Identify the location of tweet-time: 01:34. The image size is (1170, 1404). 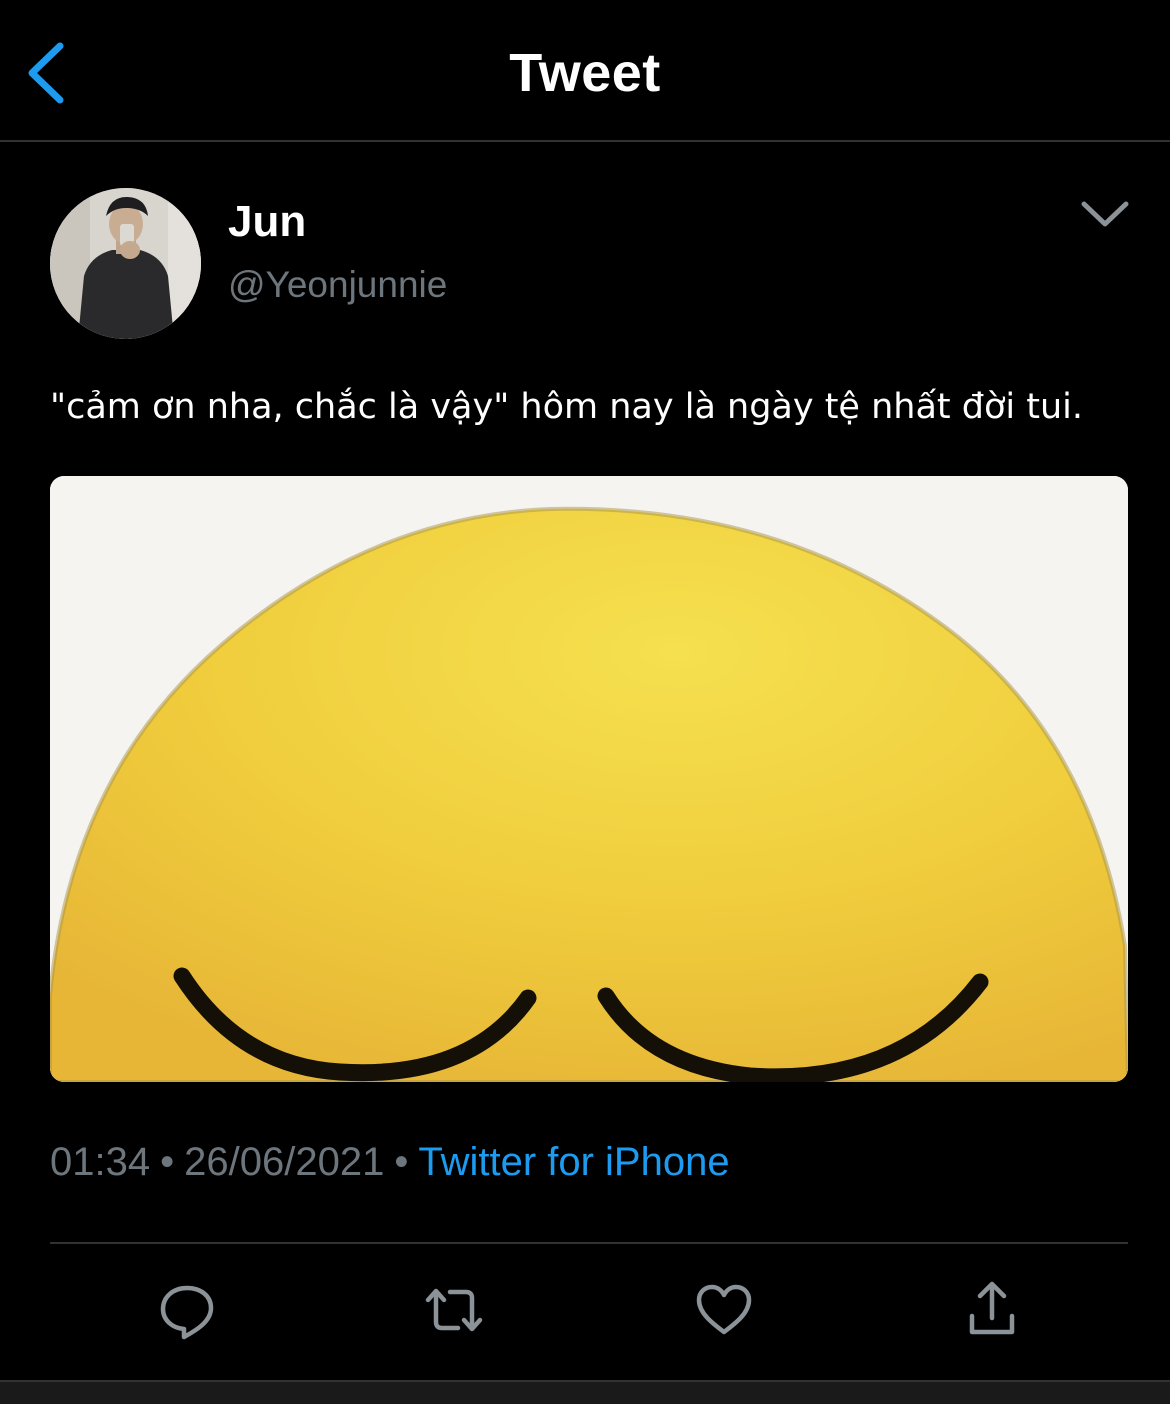
(100, 1162).